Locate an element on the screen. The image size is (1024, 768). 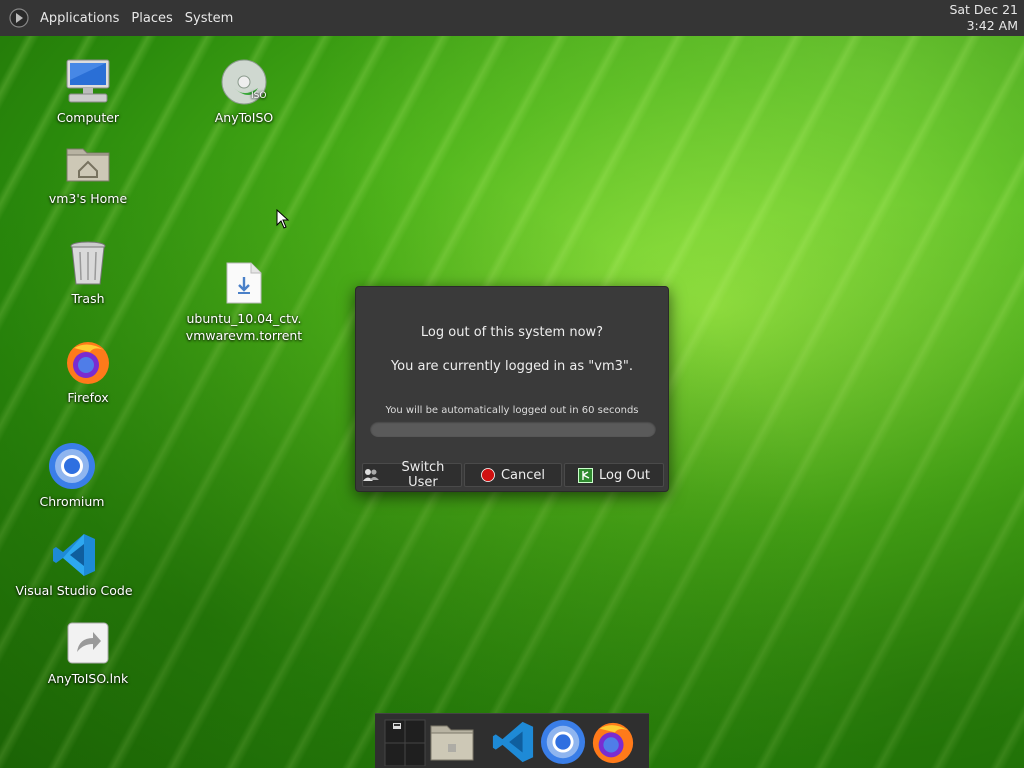
workspace-switcher-icon is located at coordinates (405, 742).